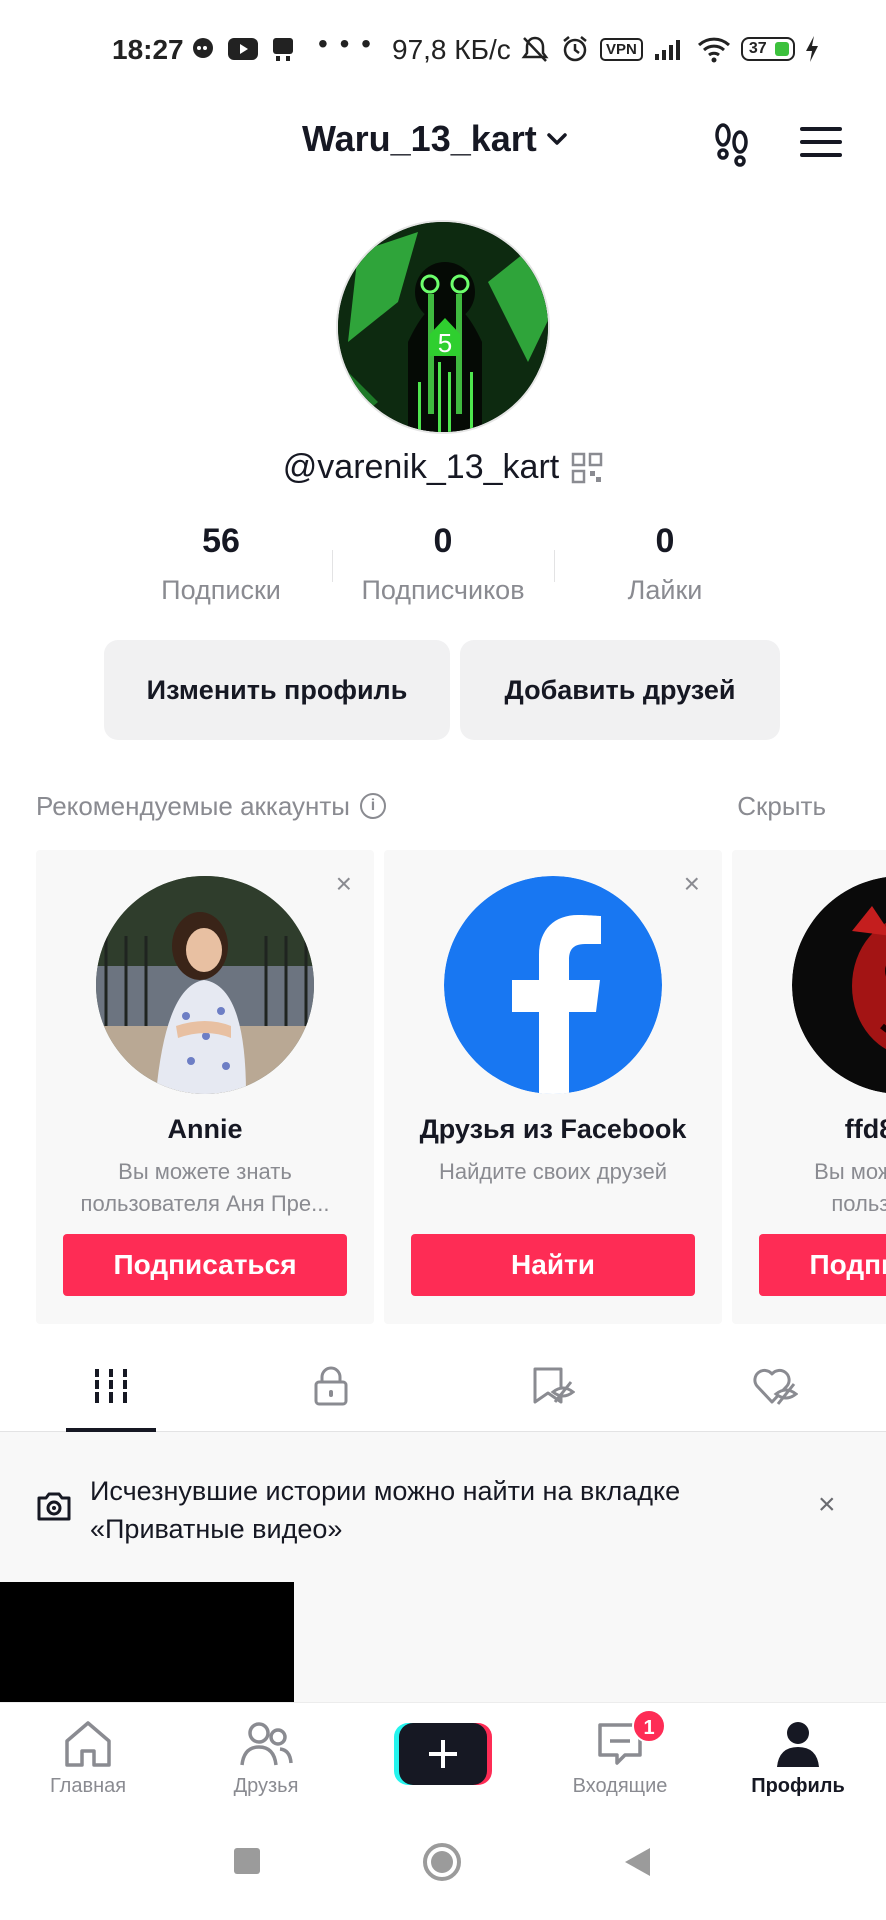 The image size is (886, 1920). What do you see at coordinates (193, 805) in the screenshot?
I see `suggested-title-text: Рекомендуемые аккаунты` at bounding box center [193, 805].